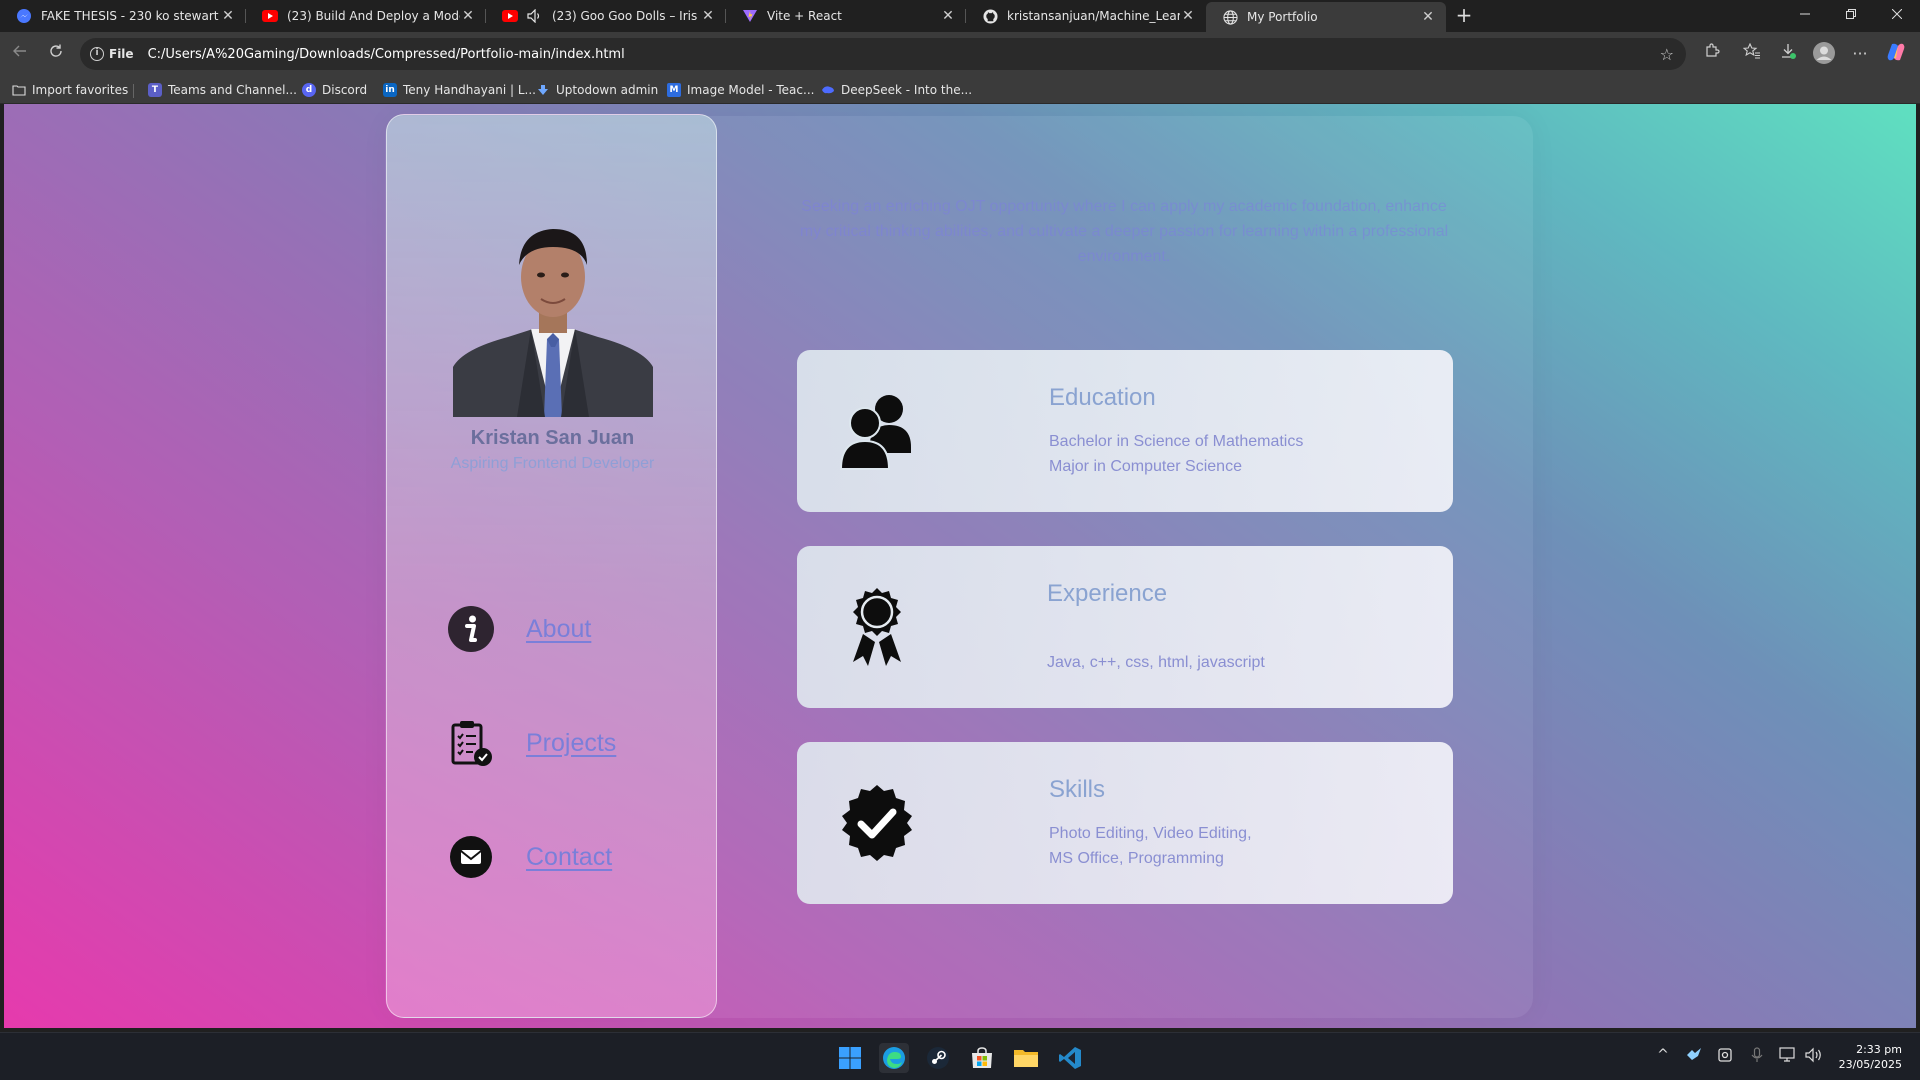 The width and height of the screenshot is (1920, 1080). Describe the element at coordinates (553, 317) in the screenshot. I see `profile-photo` at that location.